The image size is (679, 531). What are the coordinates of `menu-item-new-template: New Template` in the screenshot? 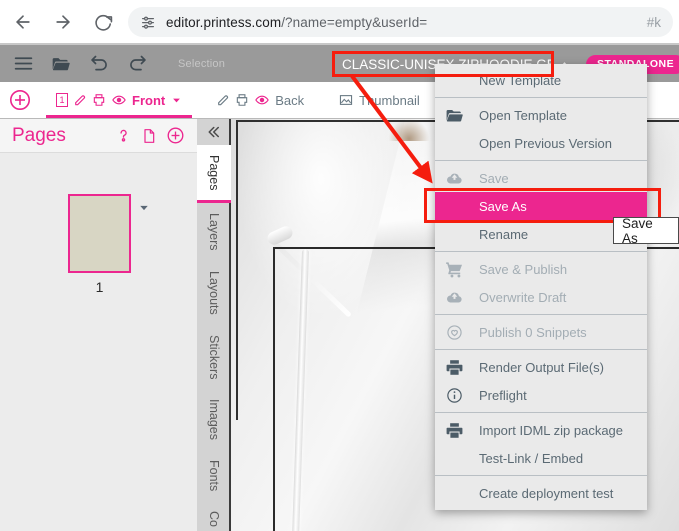 It's located at (541, 80).